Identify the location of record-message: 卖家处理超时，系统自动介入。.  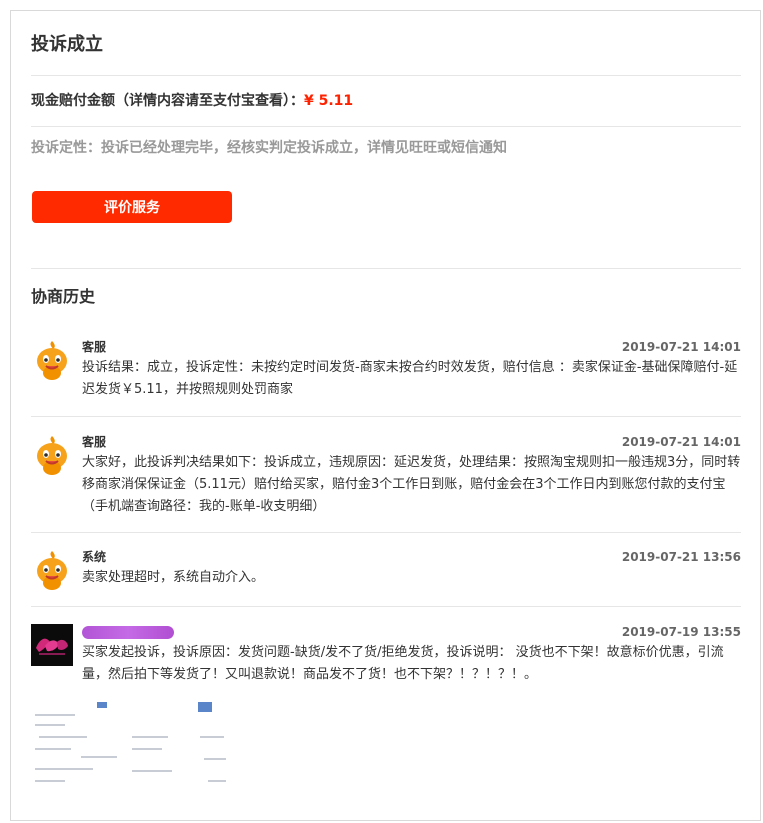
(173, 577).